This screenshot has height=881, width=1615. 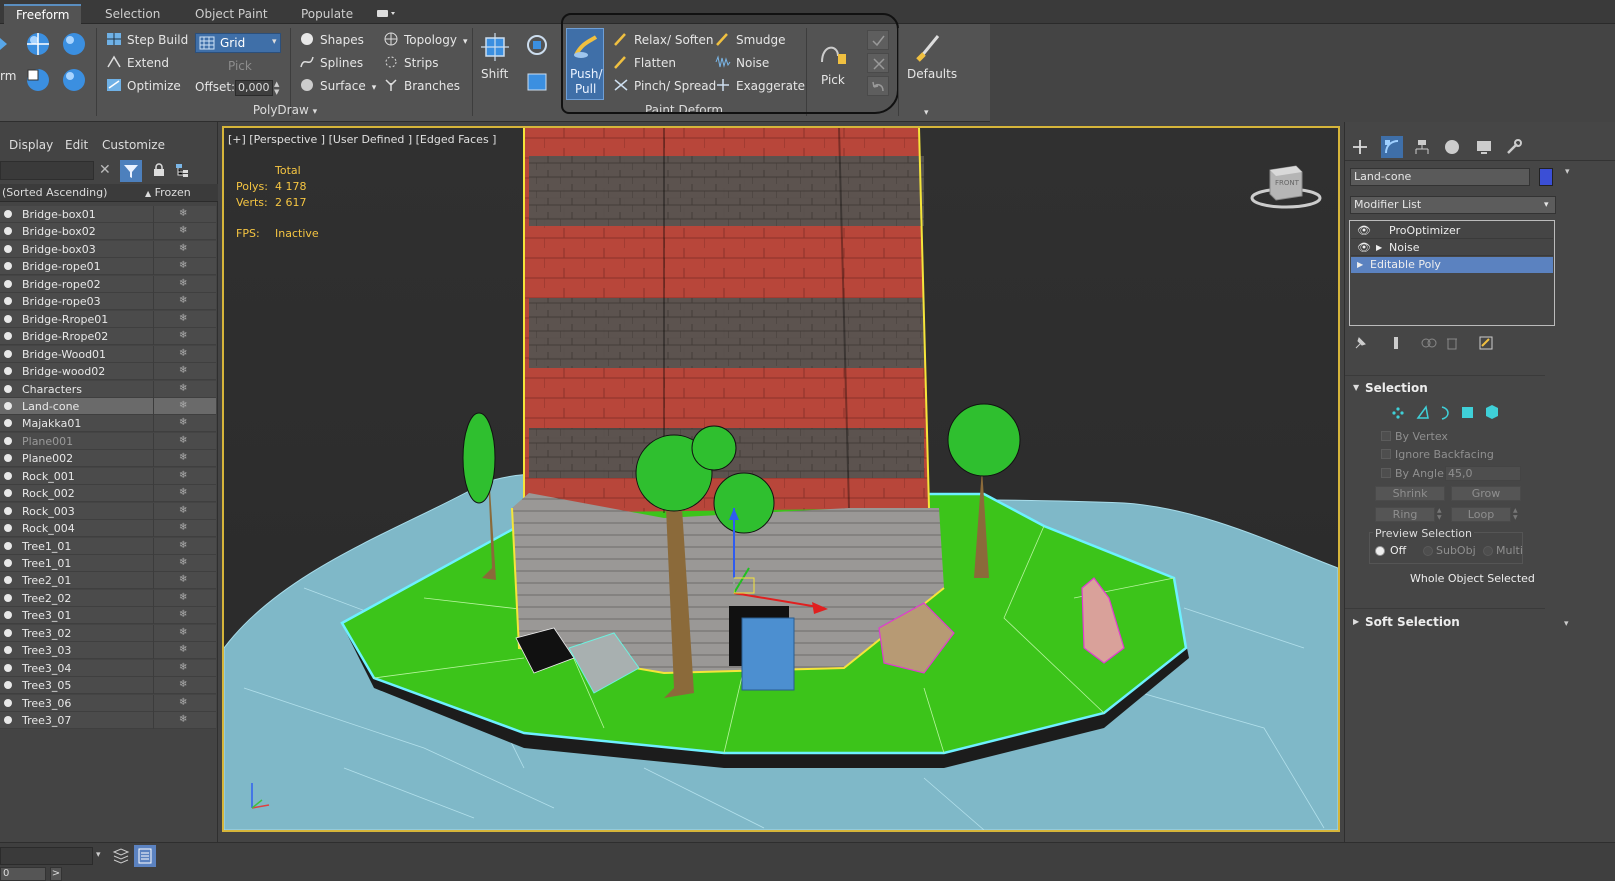 What do you see at coordinates (108, 529) in the screenshot?
I see `list-item: Rock_004 ❄` at bounding box center [108, 529].